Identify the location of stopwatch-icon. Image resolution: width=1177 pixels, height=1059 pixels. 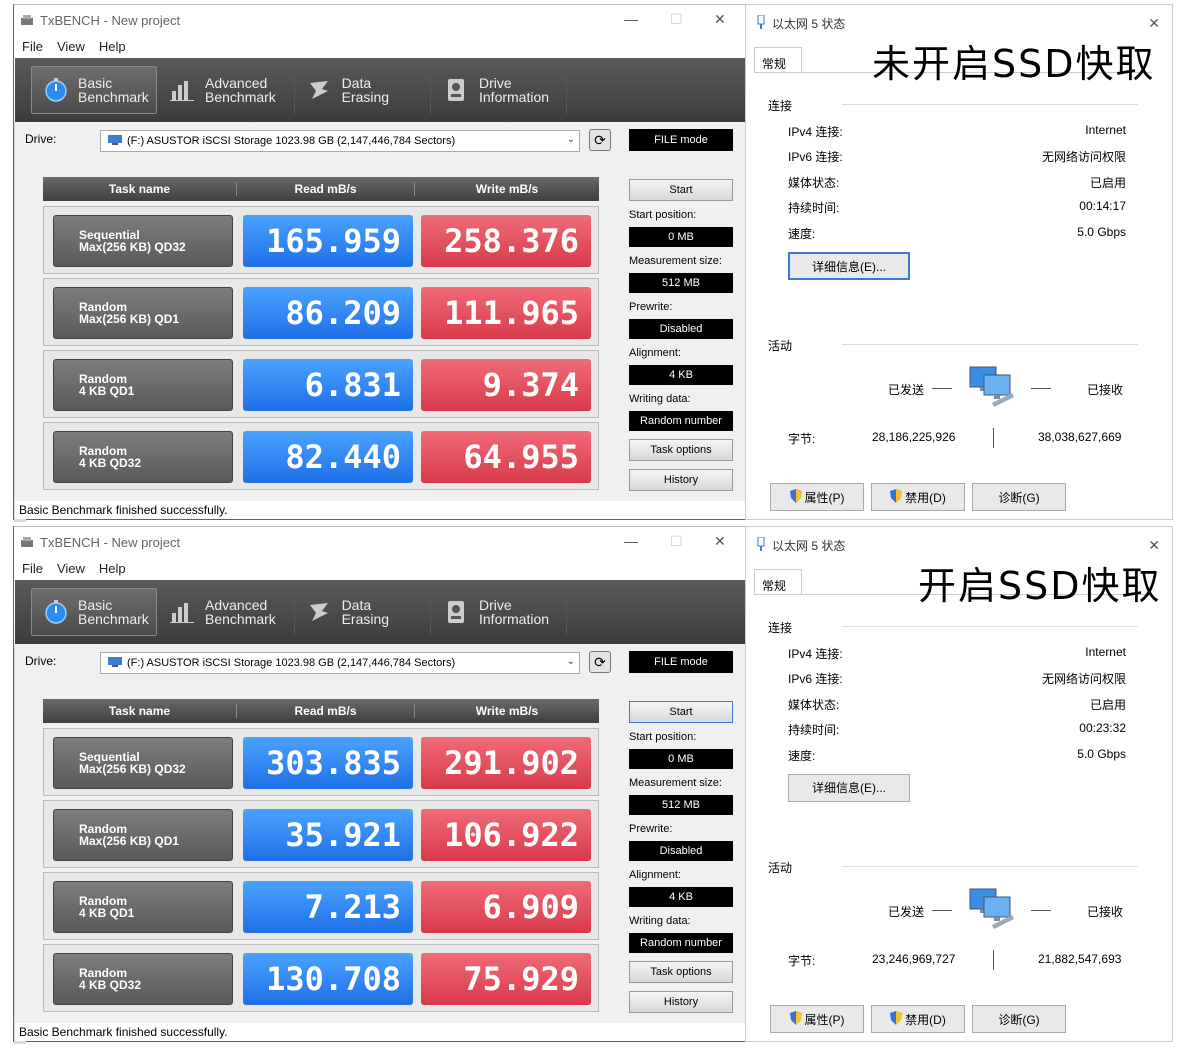
(56, 90).